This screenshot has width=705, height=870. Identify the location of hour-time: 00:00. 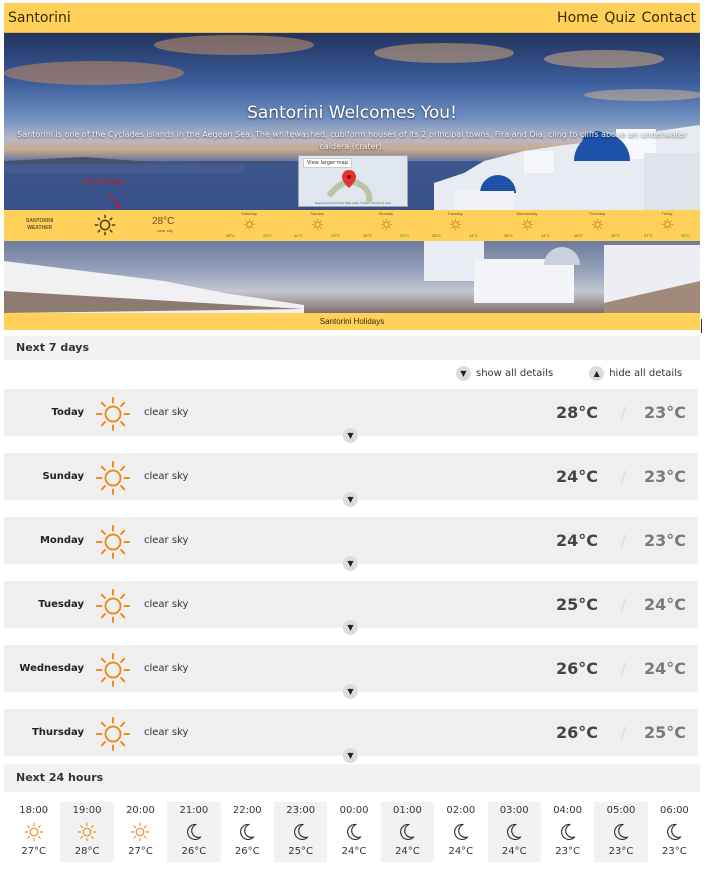
(354, 810).